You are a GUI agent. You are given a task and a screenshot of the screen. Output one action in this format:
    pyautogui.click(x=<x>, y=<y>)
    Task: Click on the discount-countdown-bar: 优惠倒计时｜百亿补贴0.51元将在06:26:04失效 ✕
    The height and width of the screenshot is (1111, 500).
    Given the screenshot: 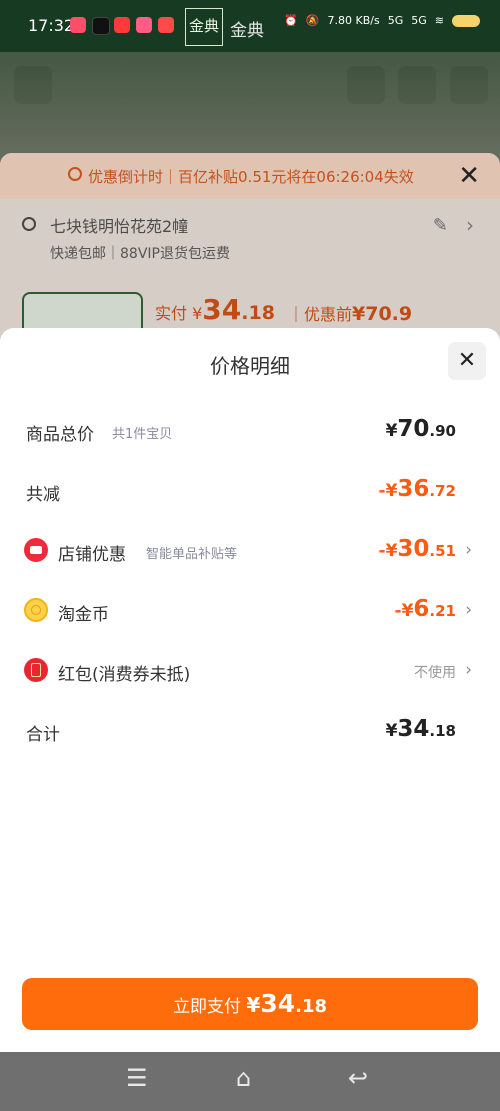 What is the action you would take?
    pyautogui.click(x=250, y=176)
    